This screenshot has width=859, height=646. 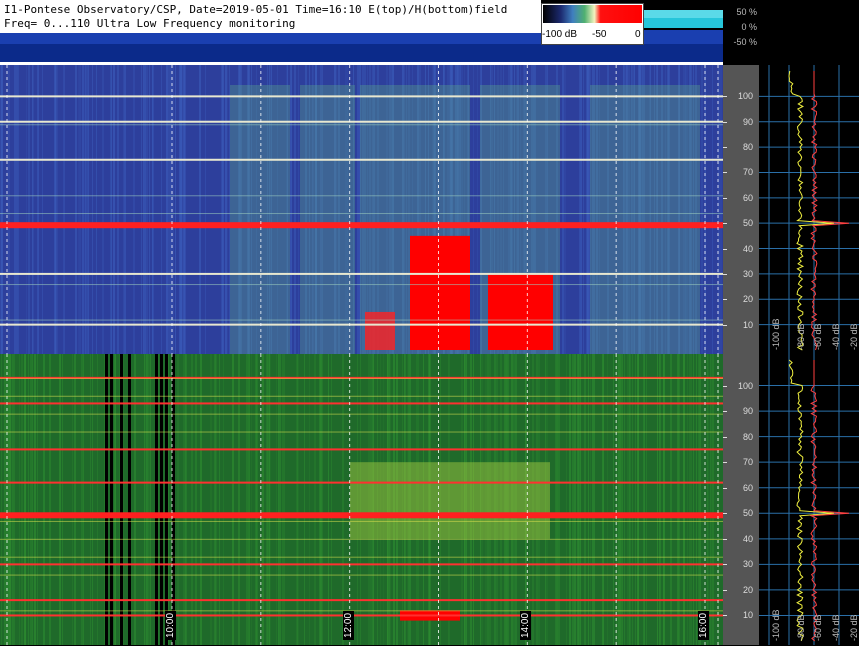 I want to click on y-tick-label: 20, so click(x=747, y=299).